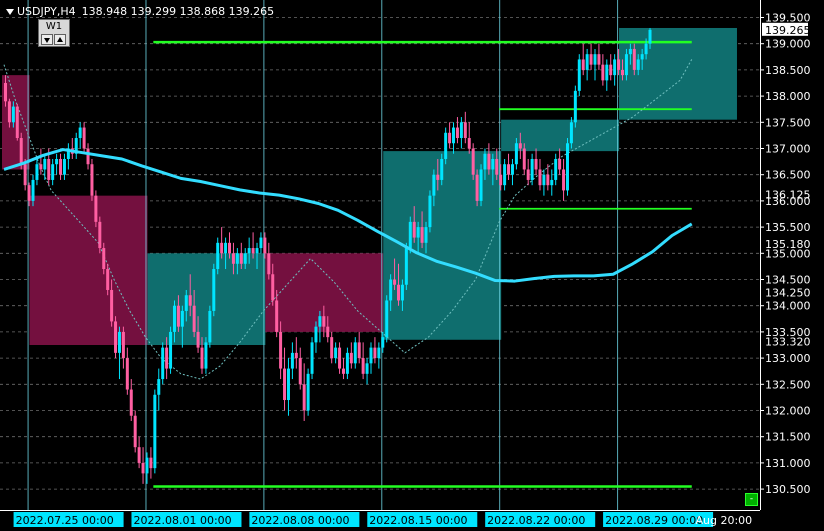 The image size is (824, 531). Describe the element at coordinates (788, 463) in the screenshot. I see `price-tick-label: 131.000` at that location.